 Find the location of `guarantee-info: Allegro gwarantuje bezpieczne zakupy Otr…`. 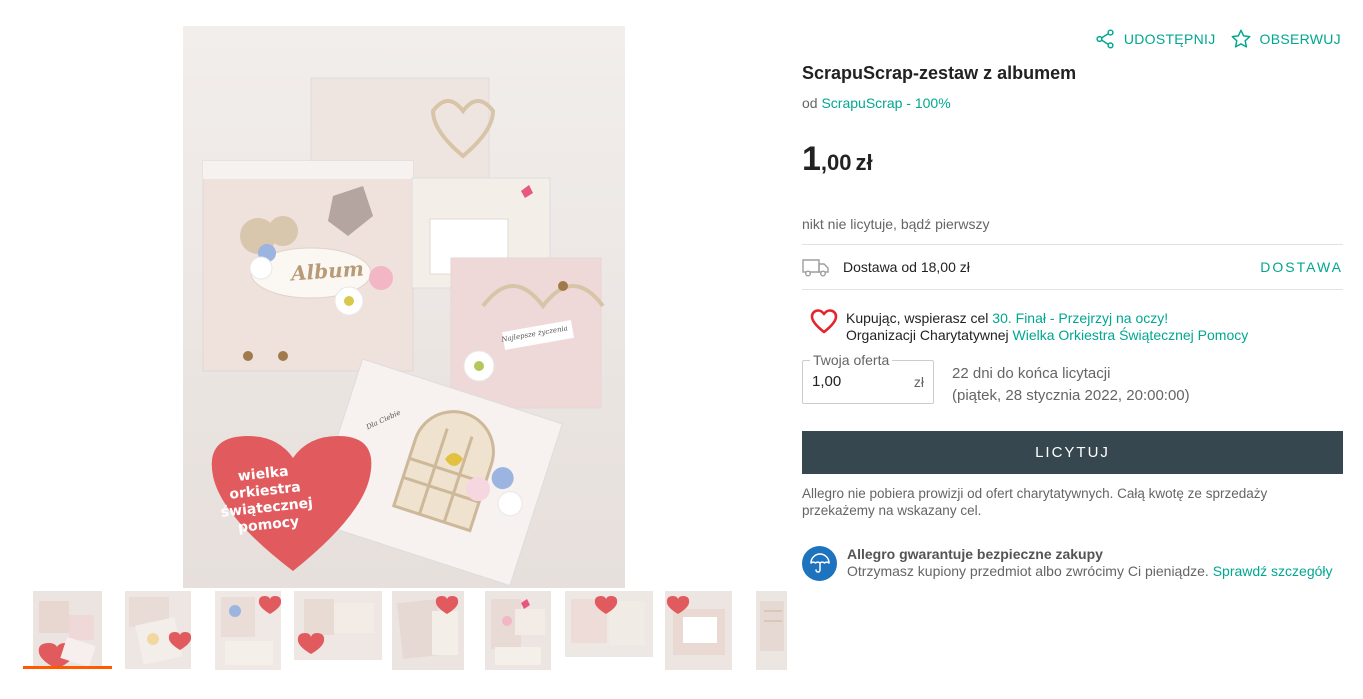

guarantee-info: Allegro gwarantuje bezpieczne zakupy Otr… is located at coordinates (1069, 563).